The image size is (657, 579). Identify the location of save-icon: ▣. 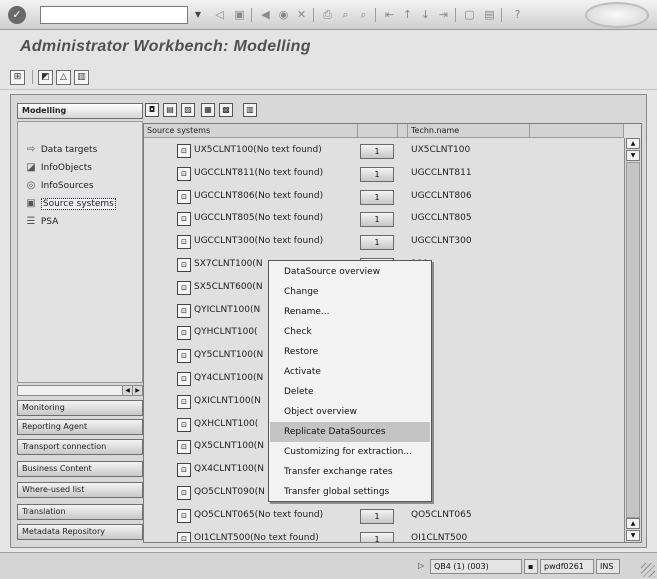
(239, 14).